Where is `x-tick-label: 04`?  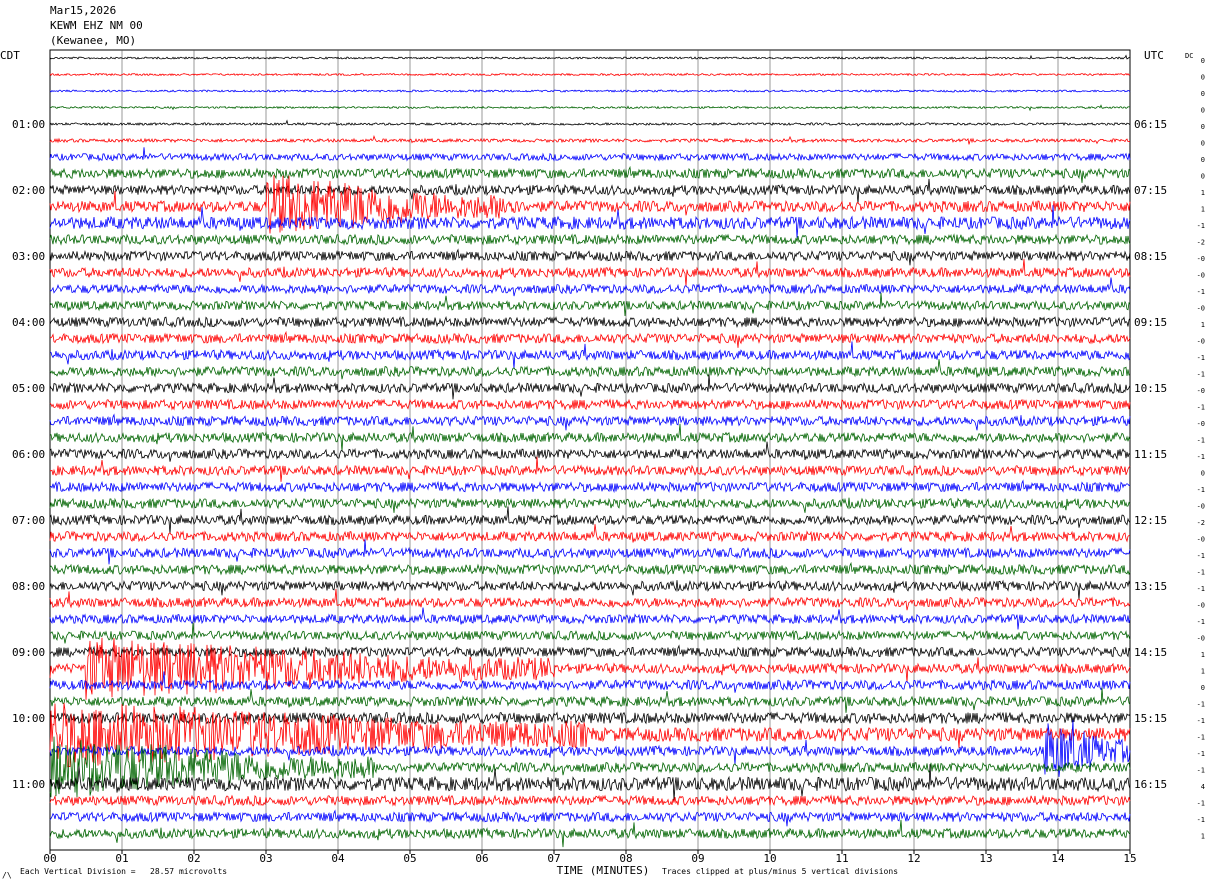
x-tick-label: 04 is located at coordinates (338, 858).